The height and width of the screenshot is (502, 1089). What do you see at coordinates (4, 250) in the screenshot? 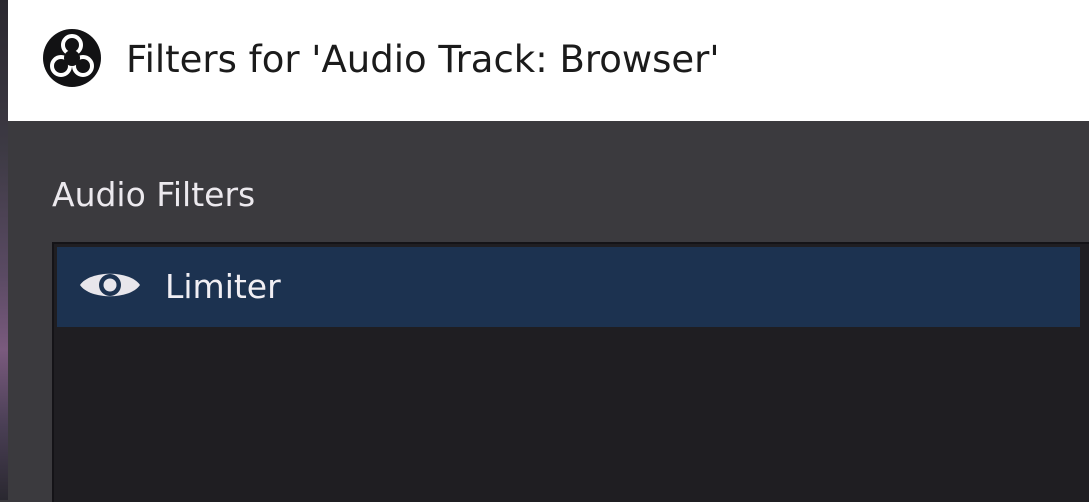
I see `background-window-edge` at bounding box center [4, 250].